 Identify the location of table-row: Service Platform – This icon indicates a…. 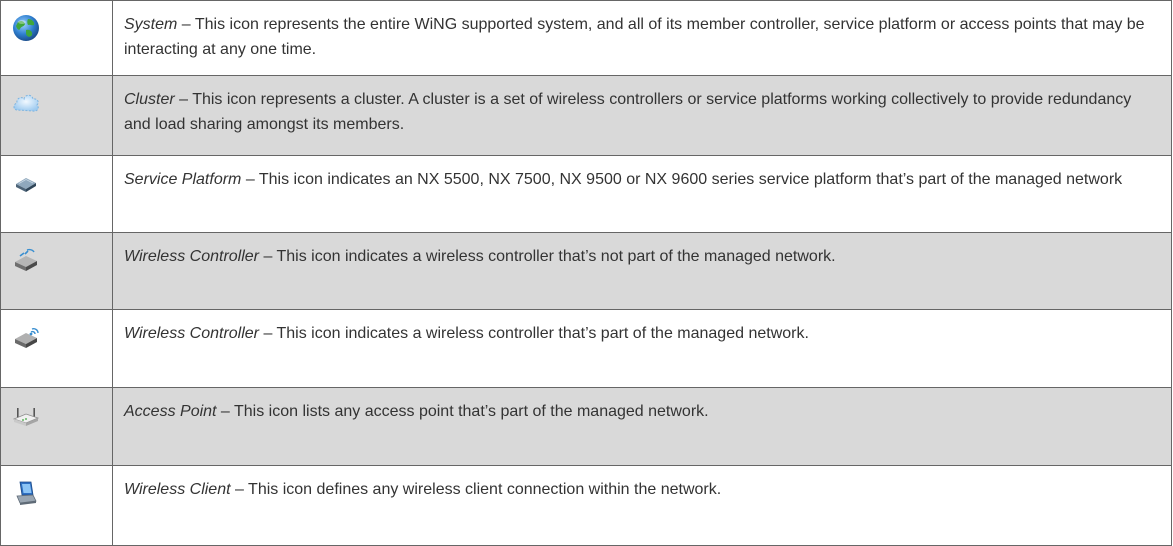
(586, 194).